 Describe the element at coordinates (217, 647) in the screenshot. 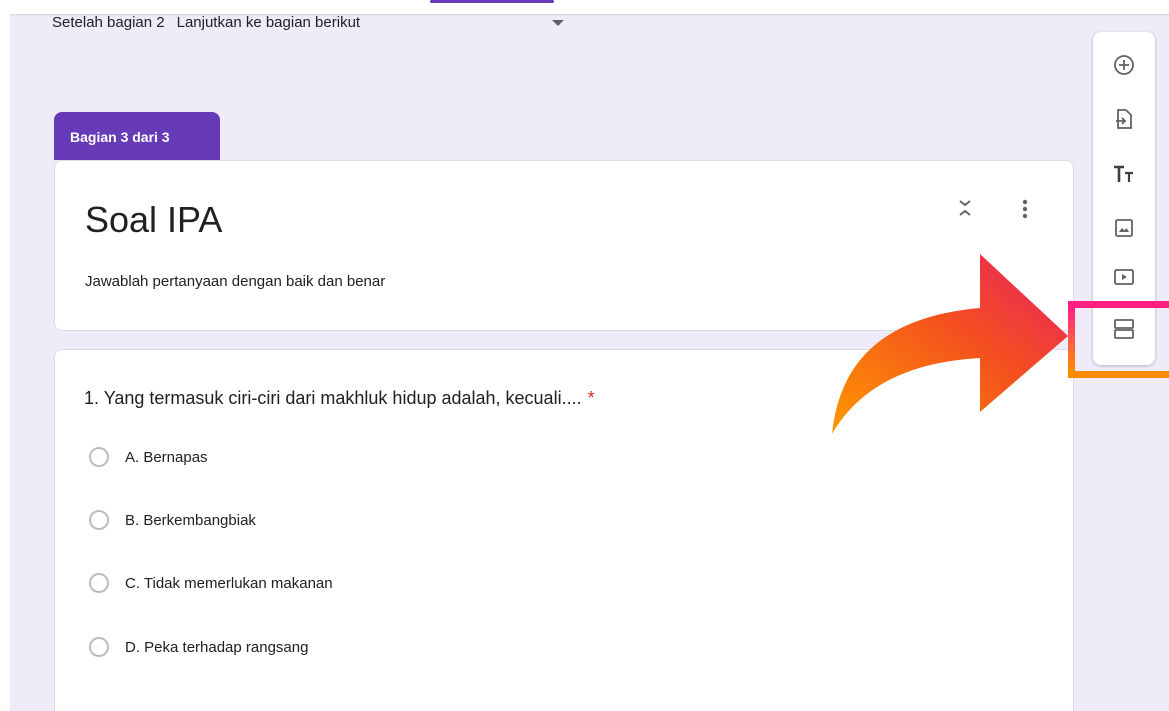

I see `option-label: D. Peka terhadap rangsang` at that location.